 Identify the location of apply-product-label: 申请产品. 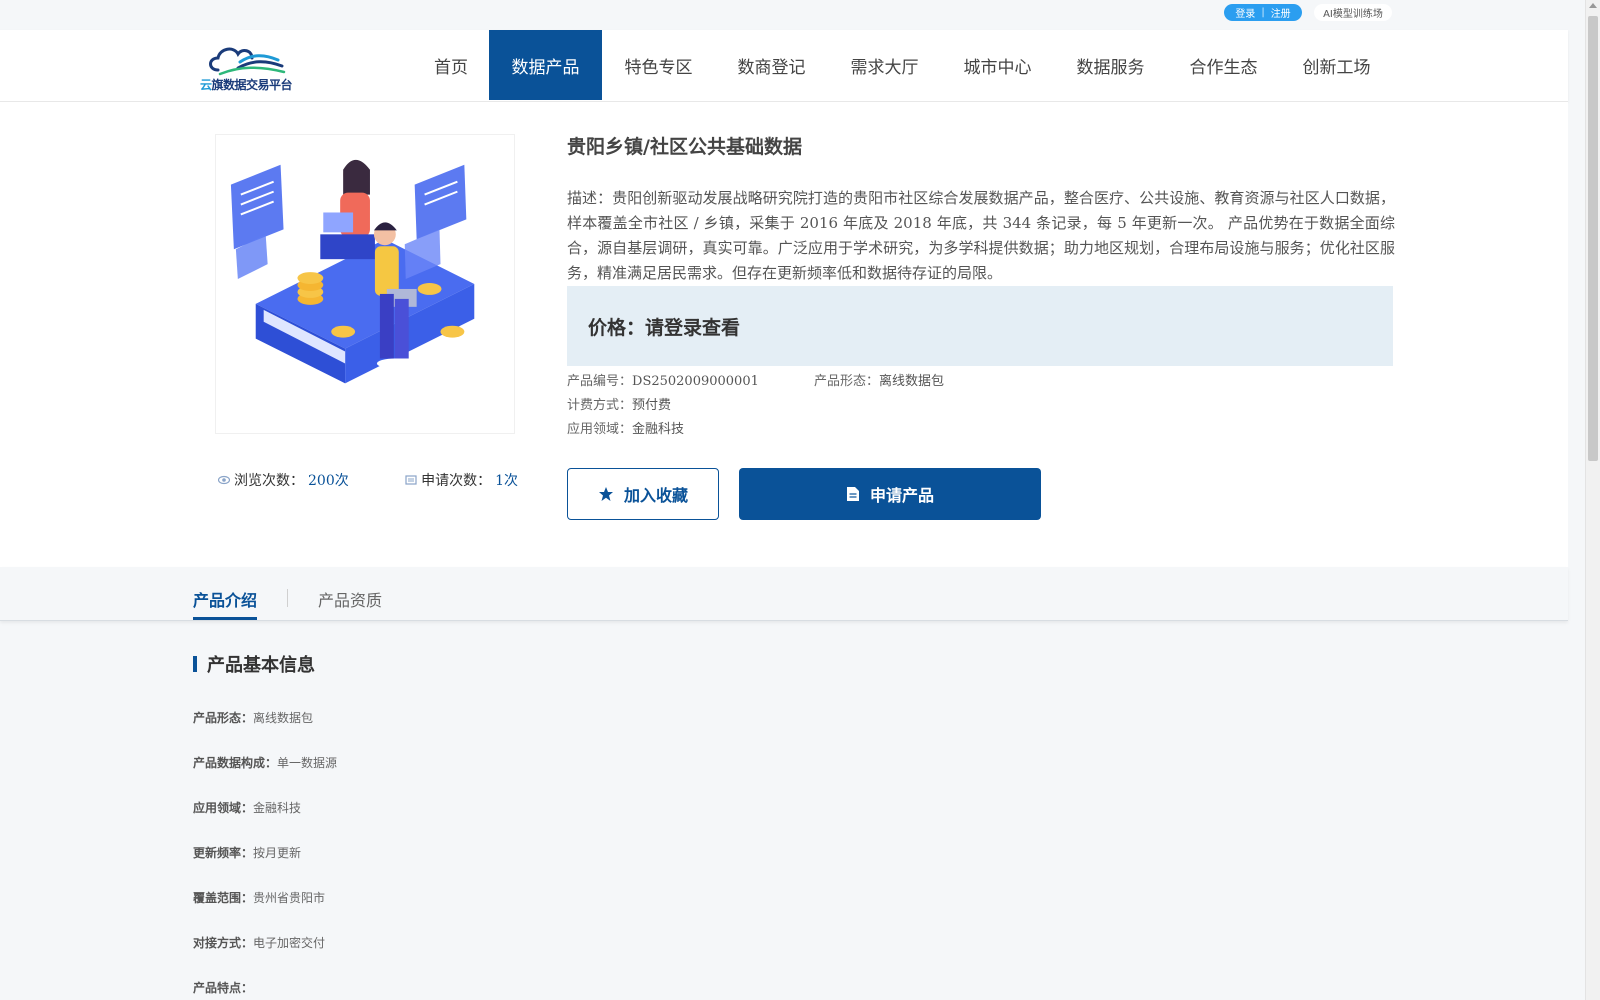
(901, 495).